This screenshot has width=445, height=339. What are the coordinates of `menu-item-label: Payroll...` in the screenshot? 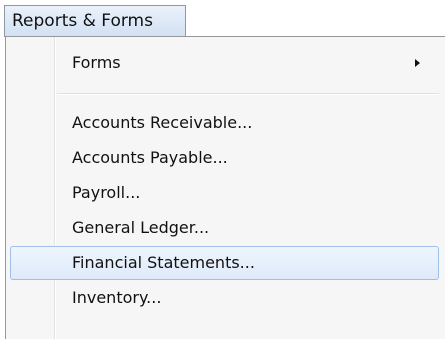 It's located at (106, 192).